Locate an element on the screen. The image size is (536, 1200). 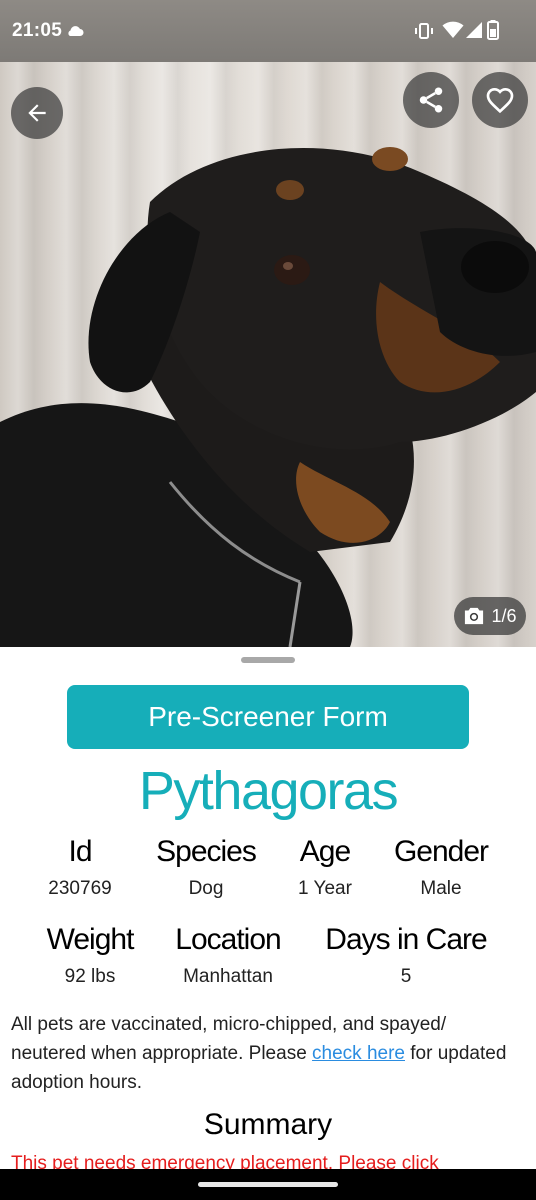
pet-name: Pythagoras is located at coordinates (268, 791).